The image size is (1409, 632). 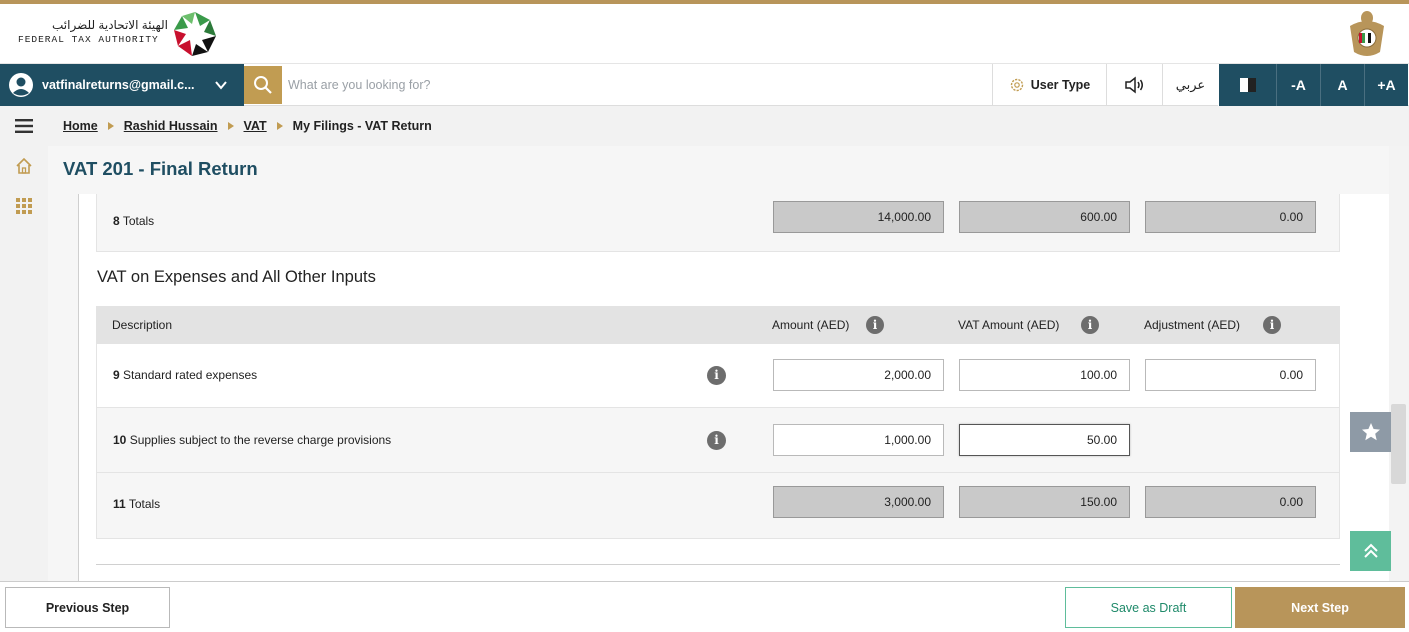 I want to click on amount-info-icon: i, so click(x=875, y=325).